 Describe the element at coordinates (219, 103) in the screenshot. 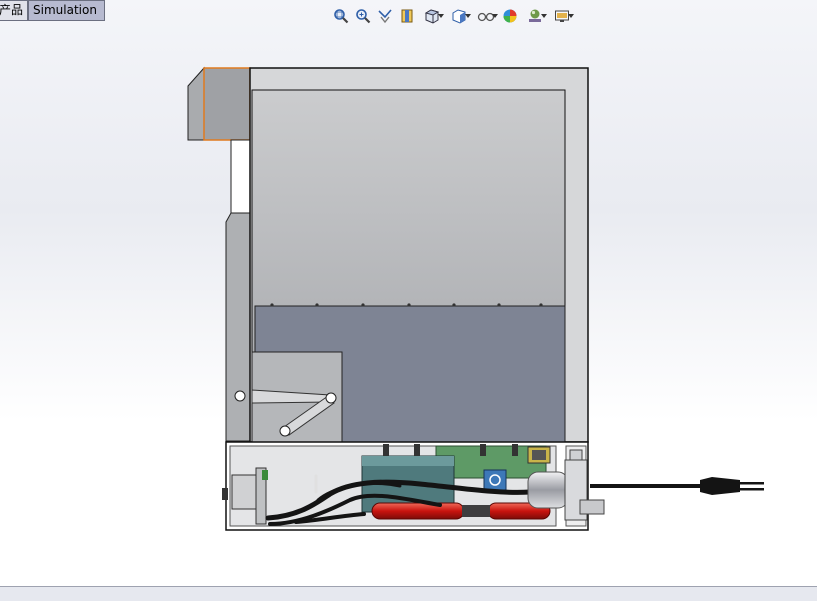

I see `selected-face-part` at that location.